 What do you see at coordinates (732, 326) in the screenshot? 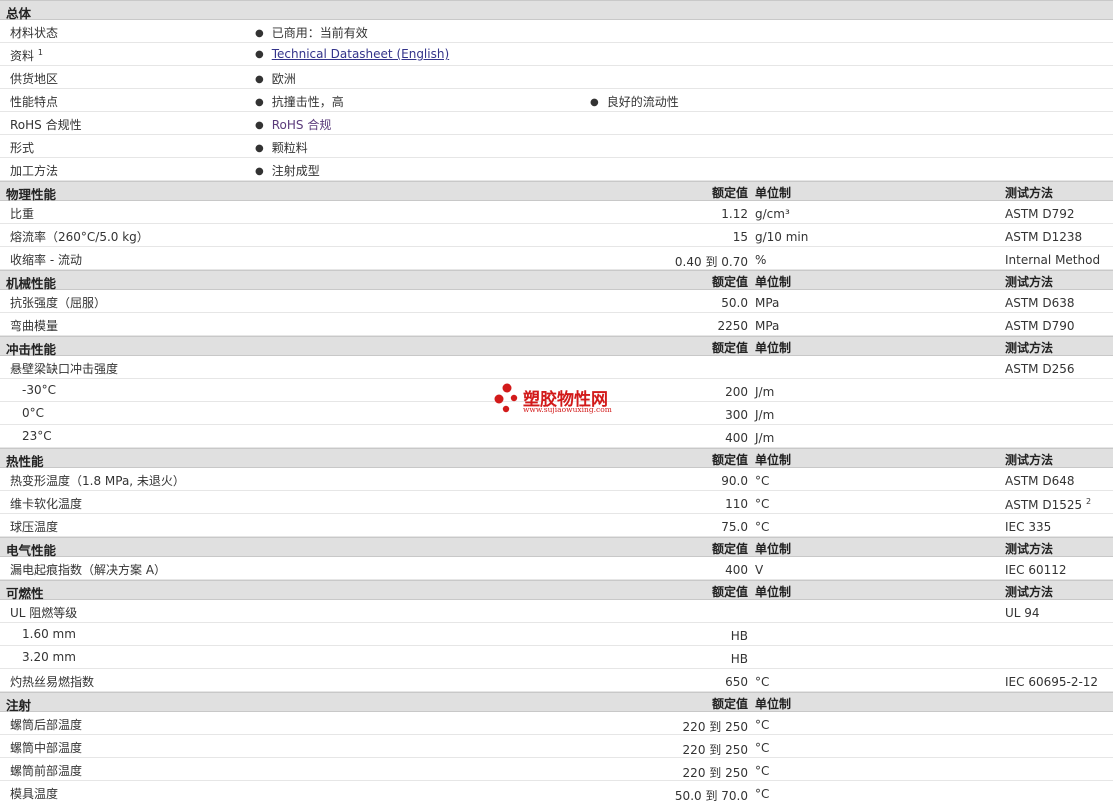
I see `row-value: 2250` at bounding box center [732, 326].